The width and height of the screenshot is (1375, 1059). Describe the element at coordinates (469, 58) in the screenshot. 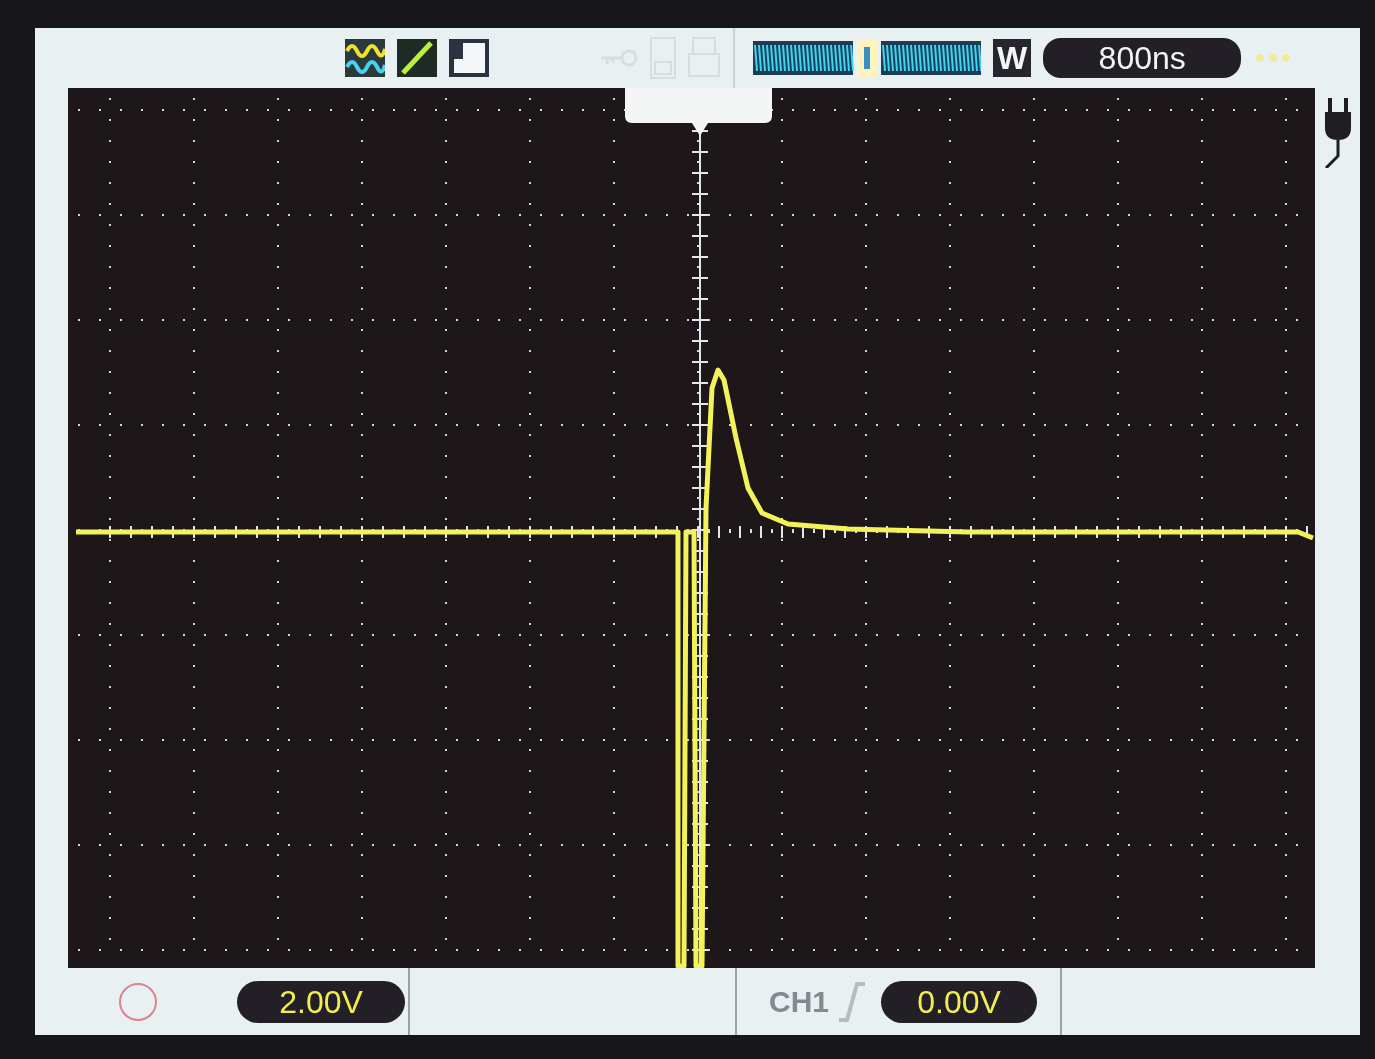

I see `square-icon` at that location.